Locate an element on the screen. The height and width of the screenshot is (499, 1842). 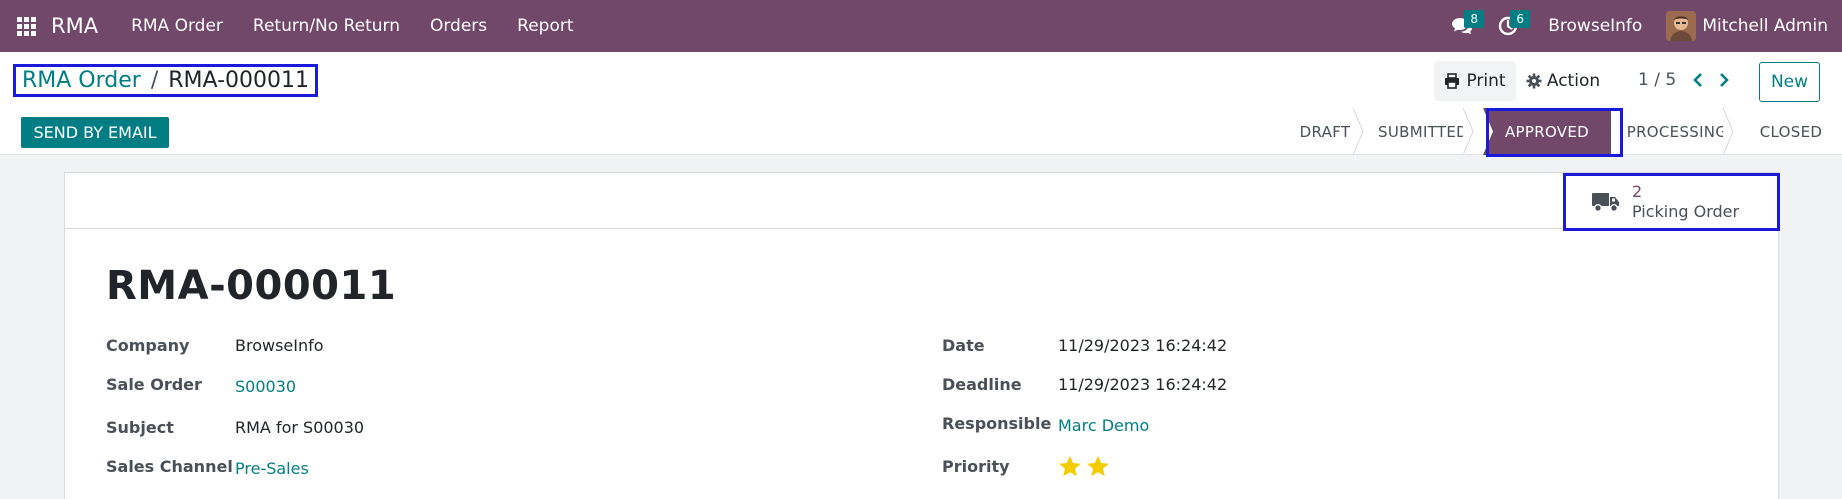
value-responsible: Marc Demo is located at coordinates (1103, 425).